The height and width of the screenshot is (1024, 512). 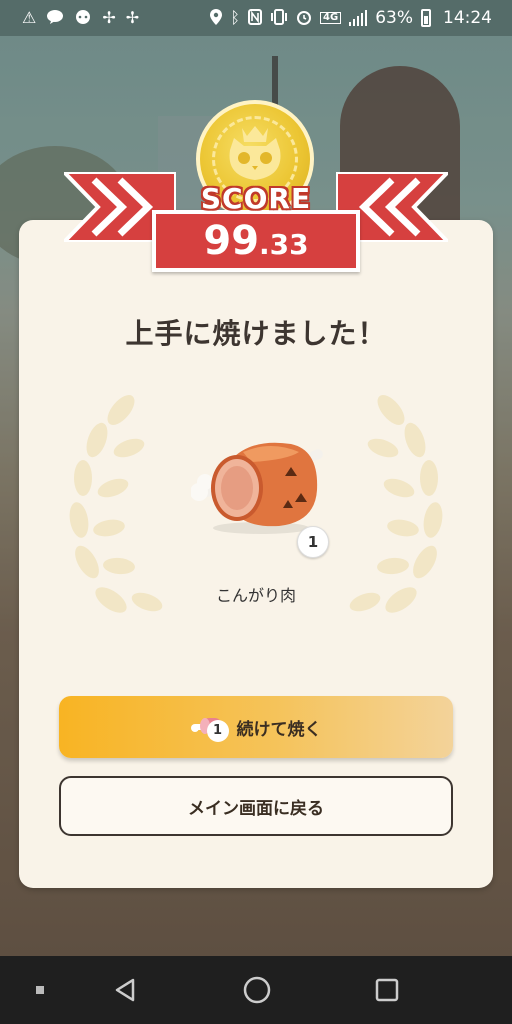 I want to click on score-value-integer: 99, so click(x=231, y=241).